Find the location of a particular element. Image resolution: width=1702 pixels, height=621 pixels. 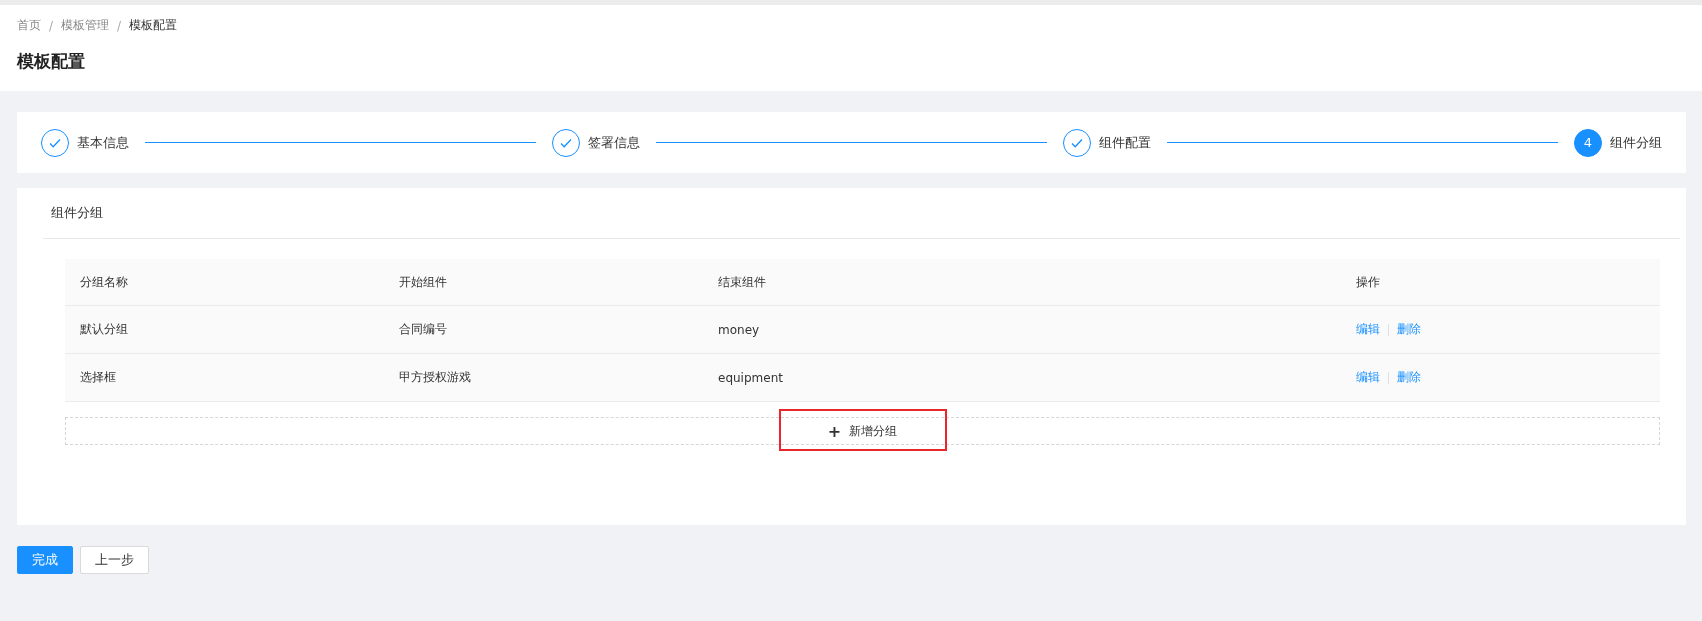

table-cell: 选择框 is located at coordinates (224, 377).